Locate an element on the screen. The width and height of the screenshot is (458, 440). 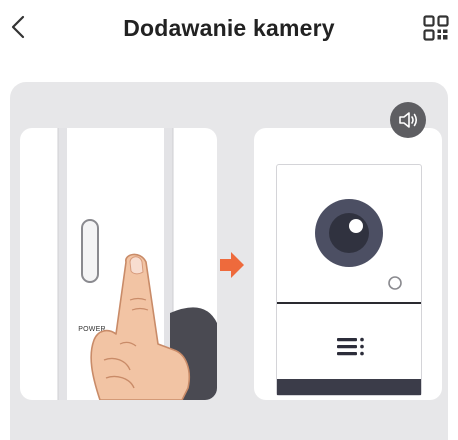
speaker-icon is located at coordinates (408, 120).